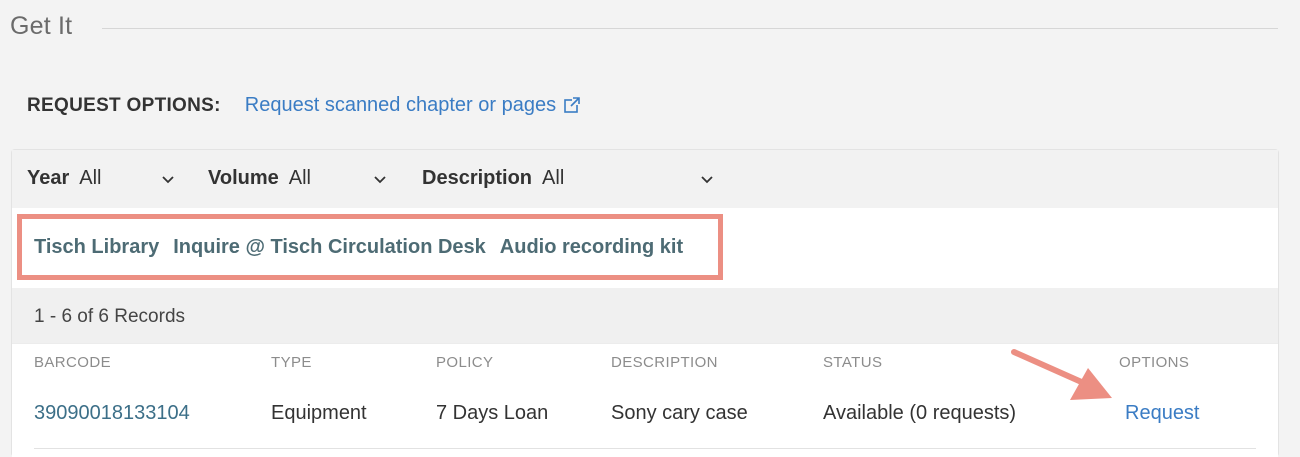 This screenshot has height=457, width=1300. What do you see at coordinates (243, 178) in the screenshot?
I see `volume-filter-label: Volume` at bounding box center [243, 178].